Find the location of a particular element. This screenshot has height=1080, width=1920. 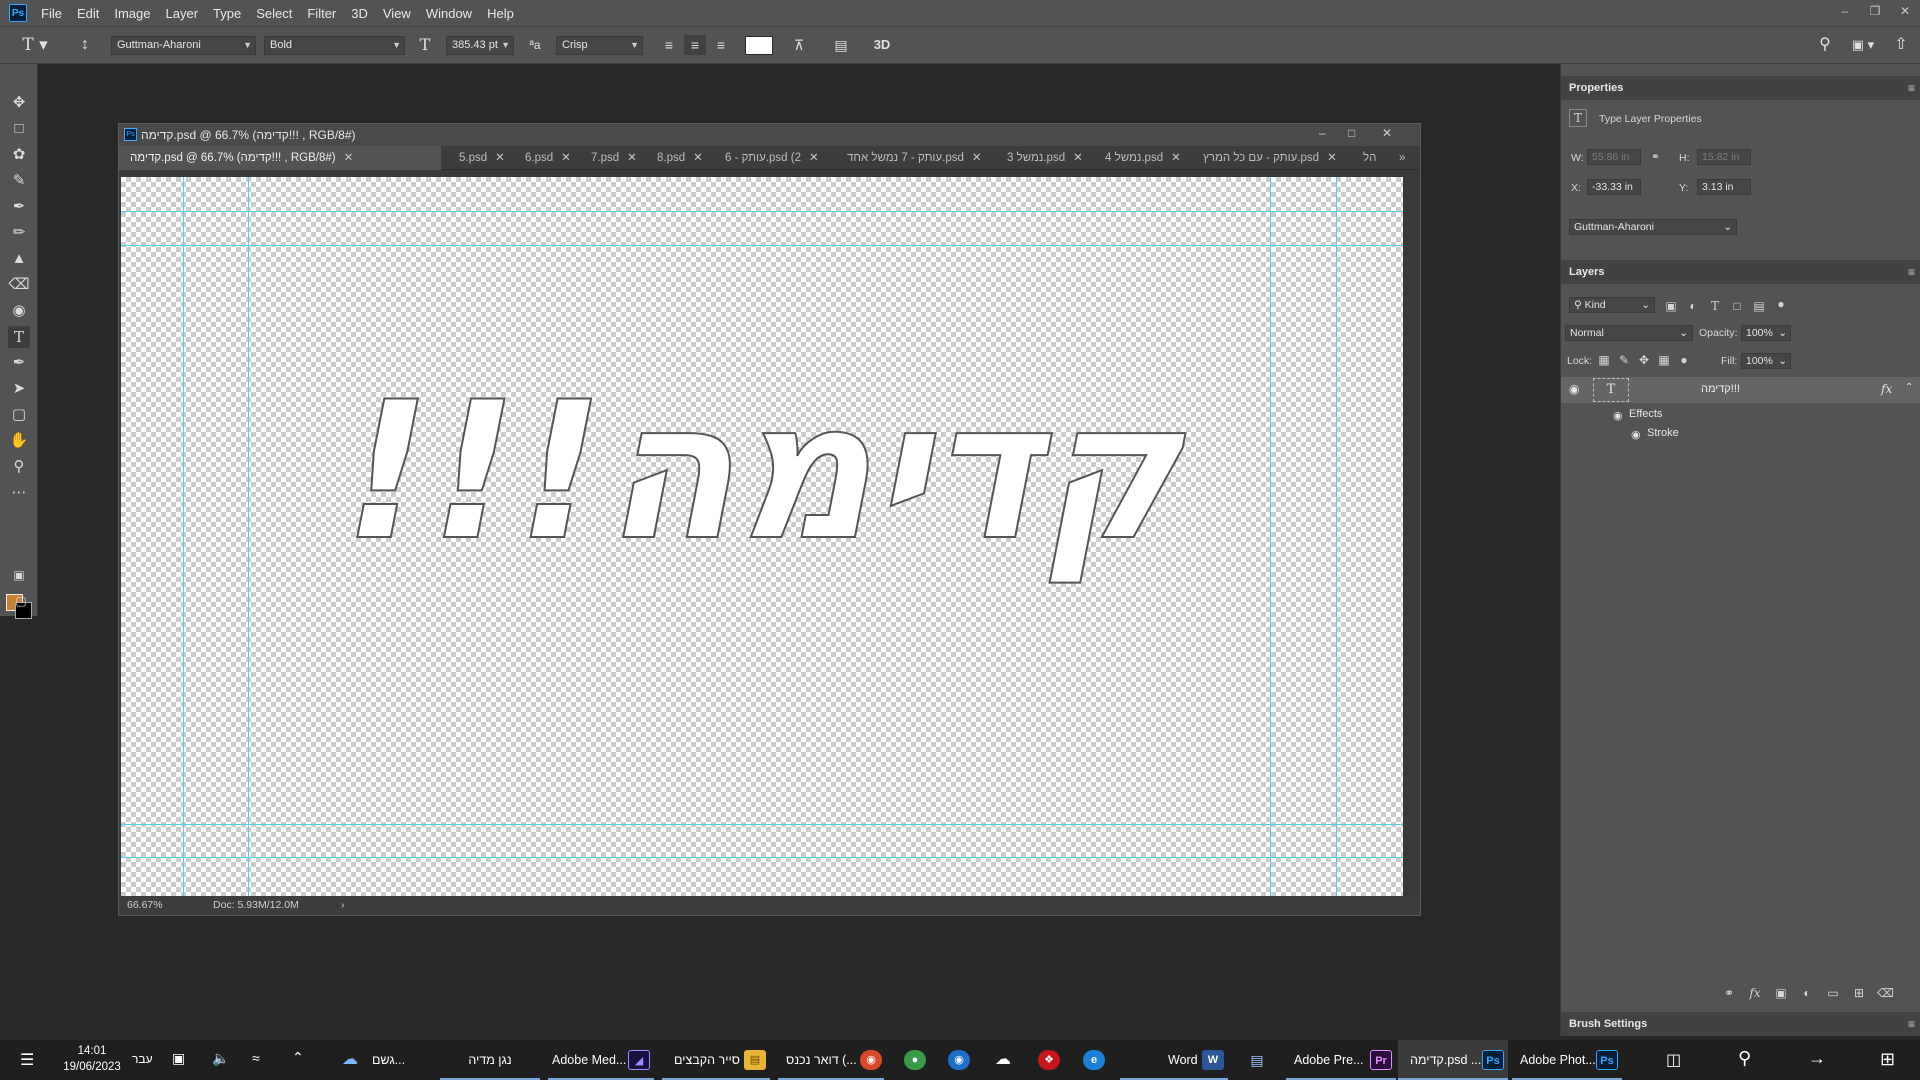

screen-mode-icon: ▢ is located at coordinates (21, 601).